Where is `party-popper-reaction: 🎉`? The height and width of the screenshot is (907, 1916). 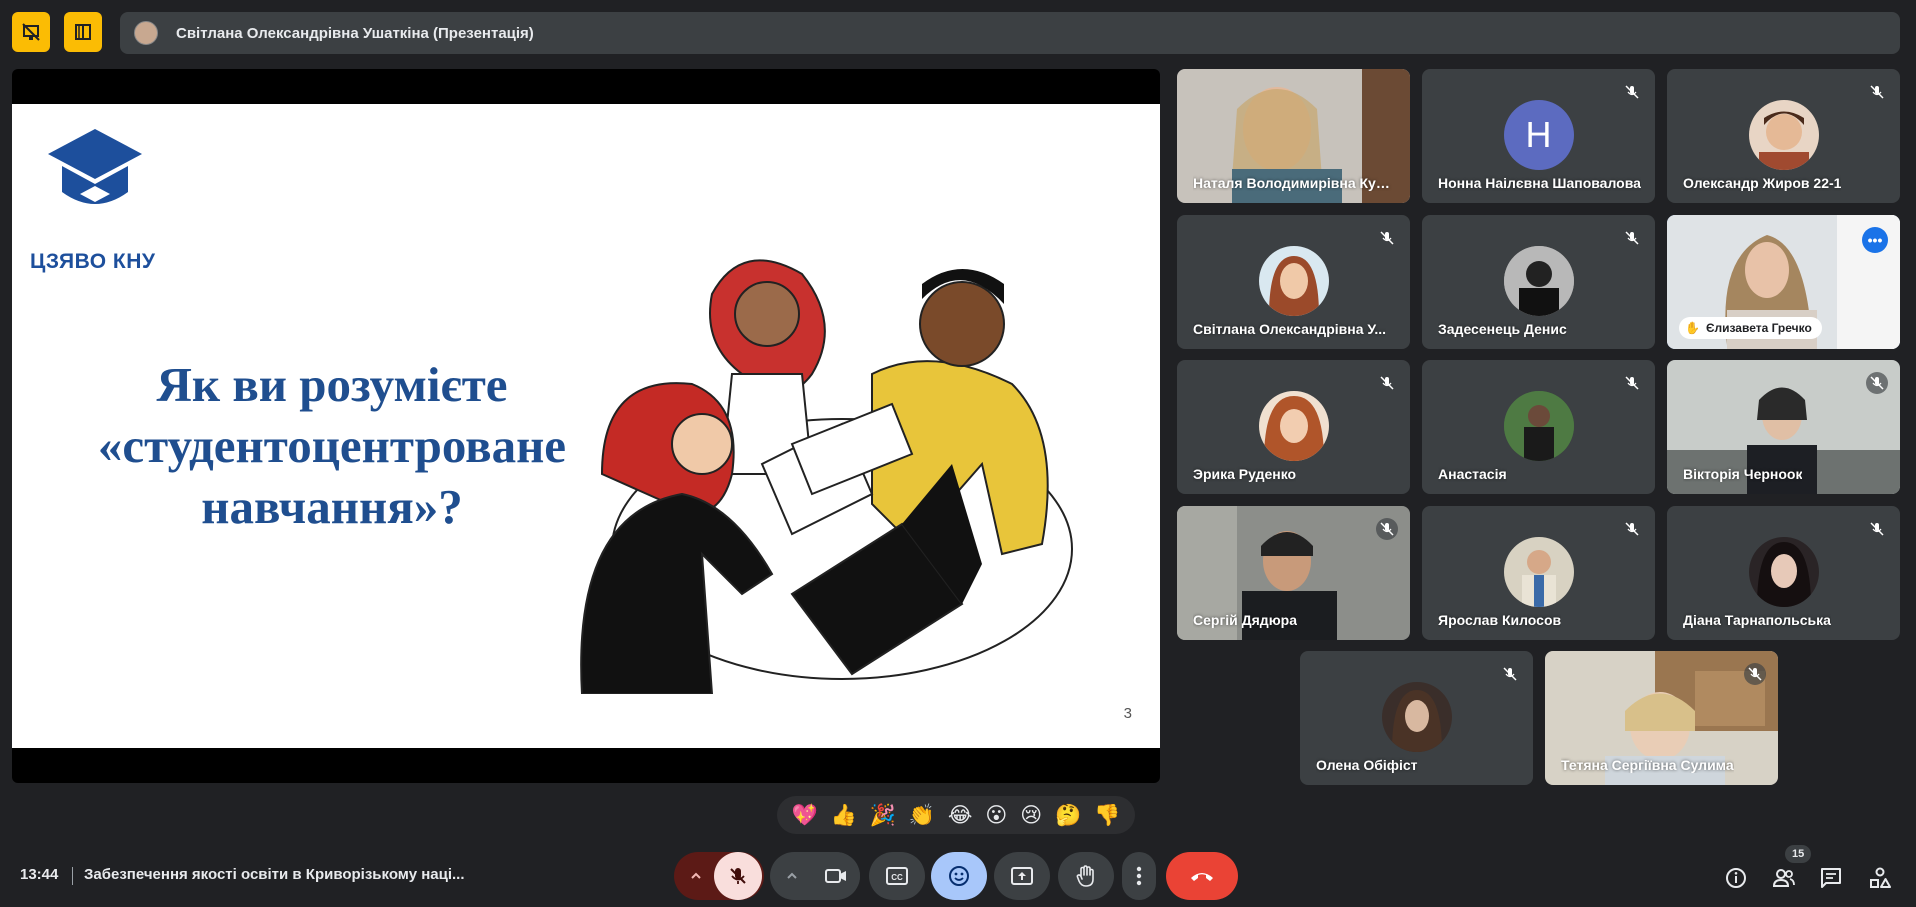 party-popper-reaction: 🎉 is located at coordinates (883, 815).